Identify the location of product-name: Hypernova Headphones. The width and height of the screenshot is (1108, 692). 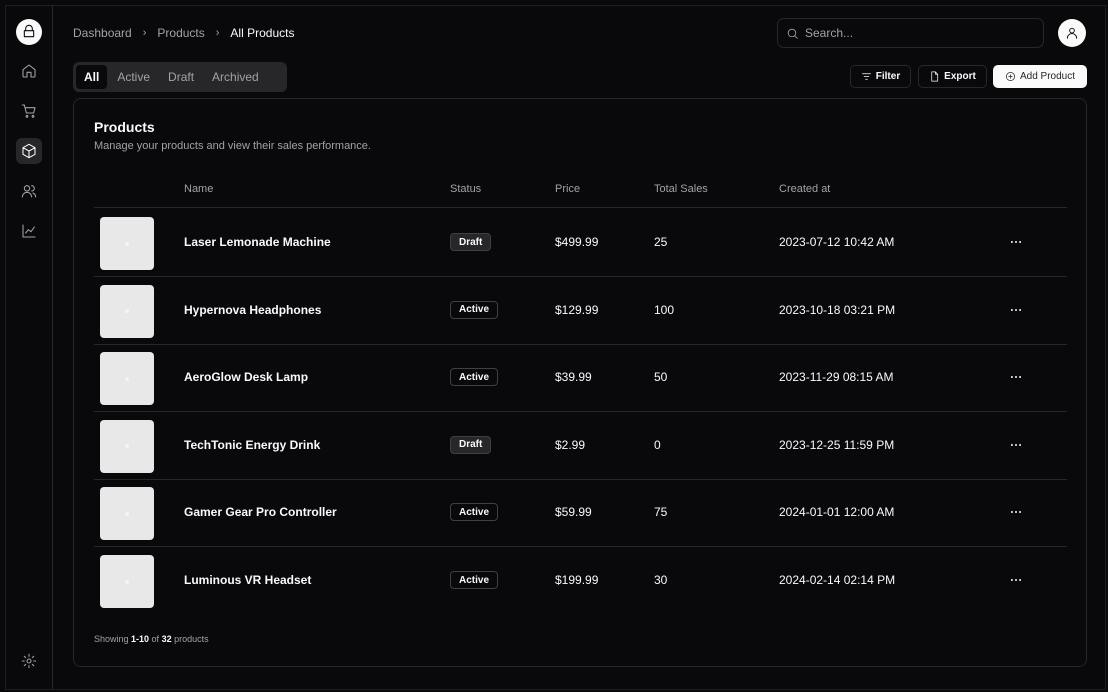
(253, 309).